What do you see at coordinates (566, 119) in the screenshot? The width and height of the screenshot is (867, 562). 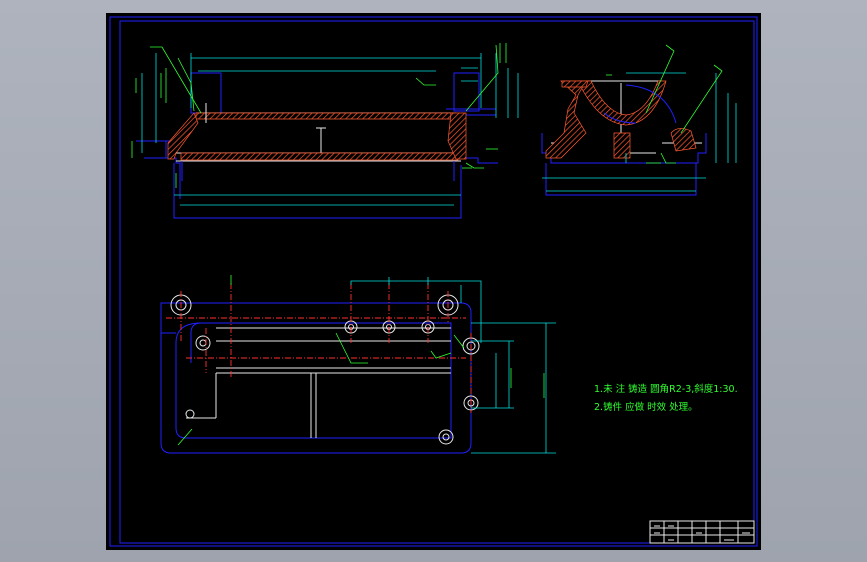 I see `side-section-left-hatch` at bounding box center [566, 119].